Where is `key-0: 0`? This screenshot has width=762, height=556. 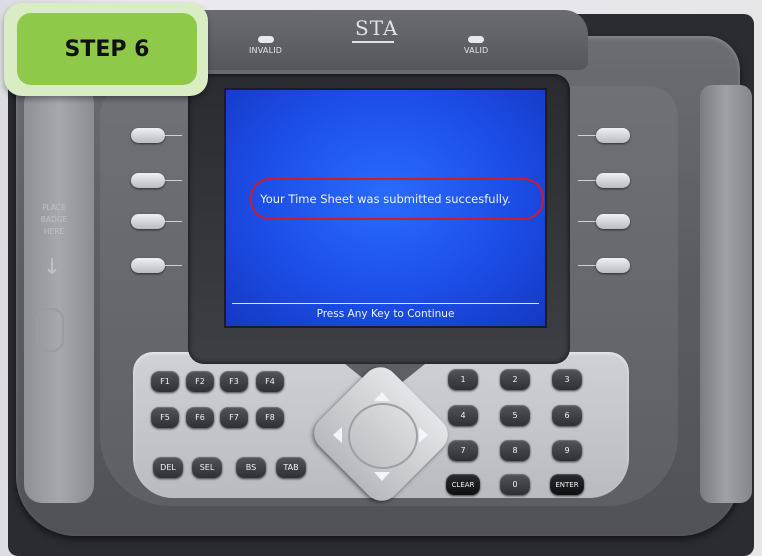
key-0: 0 is located at coordinates (515, 484).